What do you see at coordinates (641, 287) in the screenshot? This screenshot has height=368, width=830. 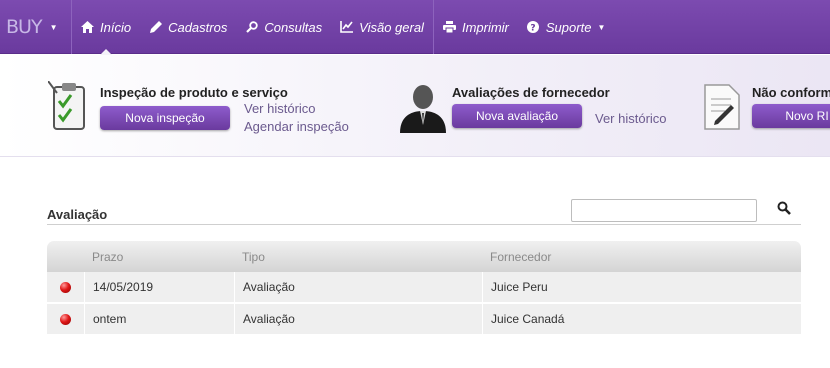 I see `cell-fornecedor: Juice Peru` at bounding box center [641, 287].